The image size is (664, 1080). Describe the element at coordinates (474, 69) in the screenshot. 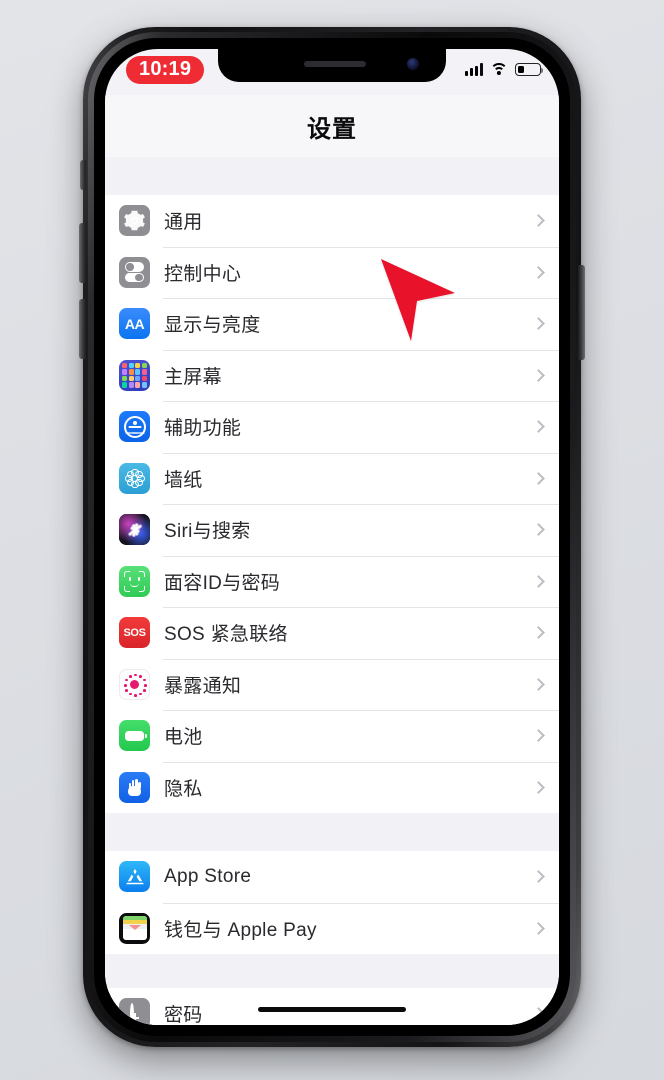

I see `signal-bars-icon` at that location.